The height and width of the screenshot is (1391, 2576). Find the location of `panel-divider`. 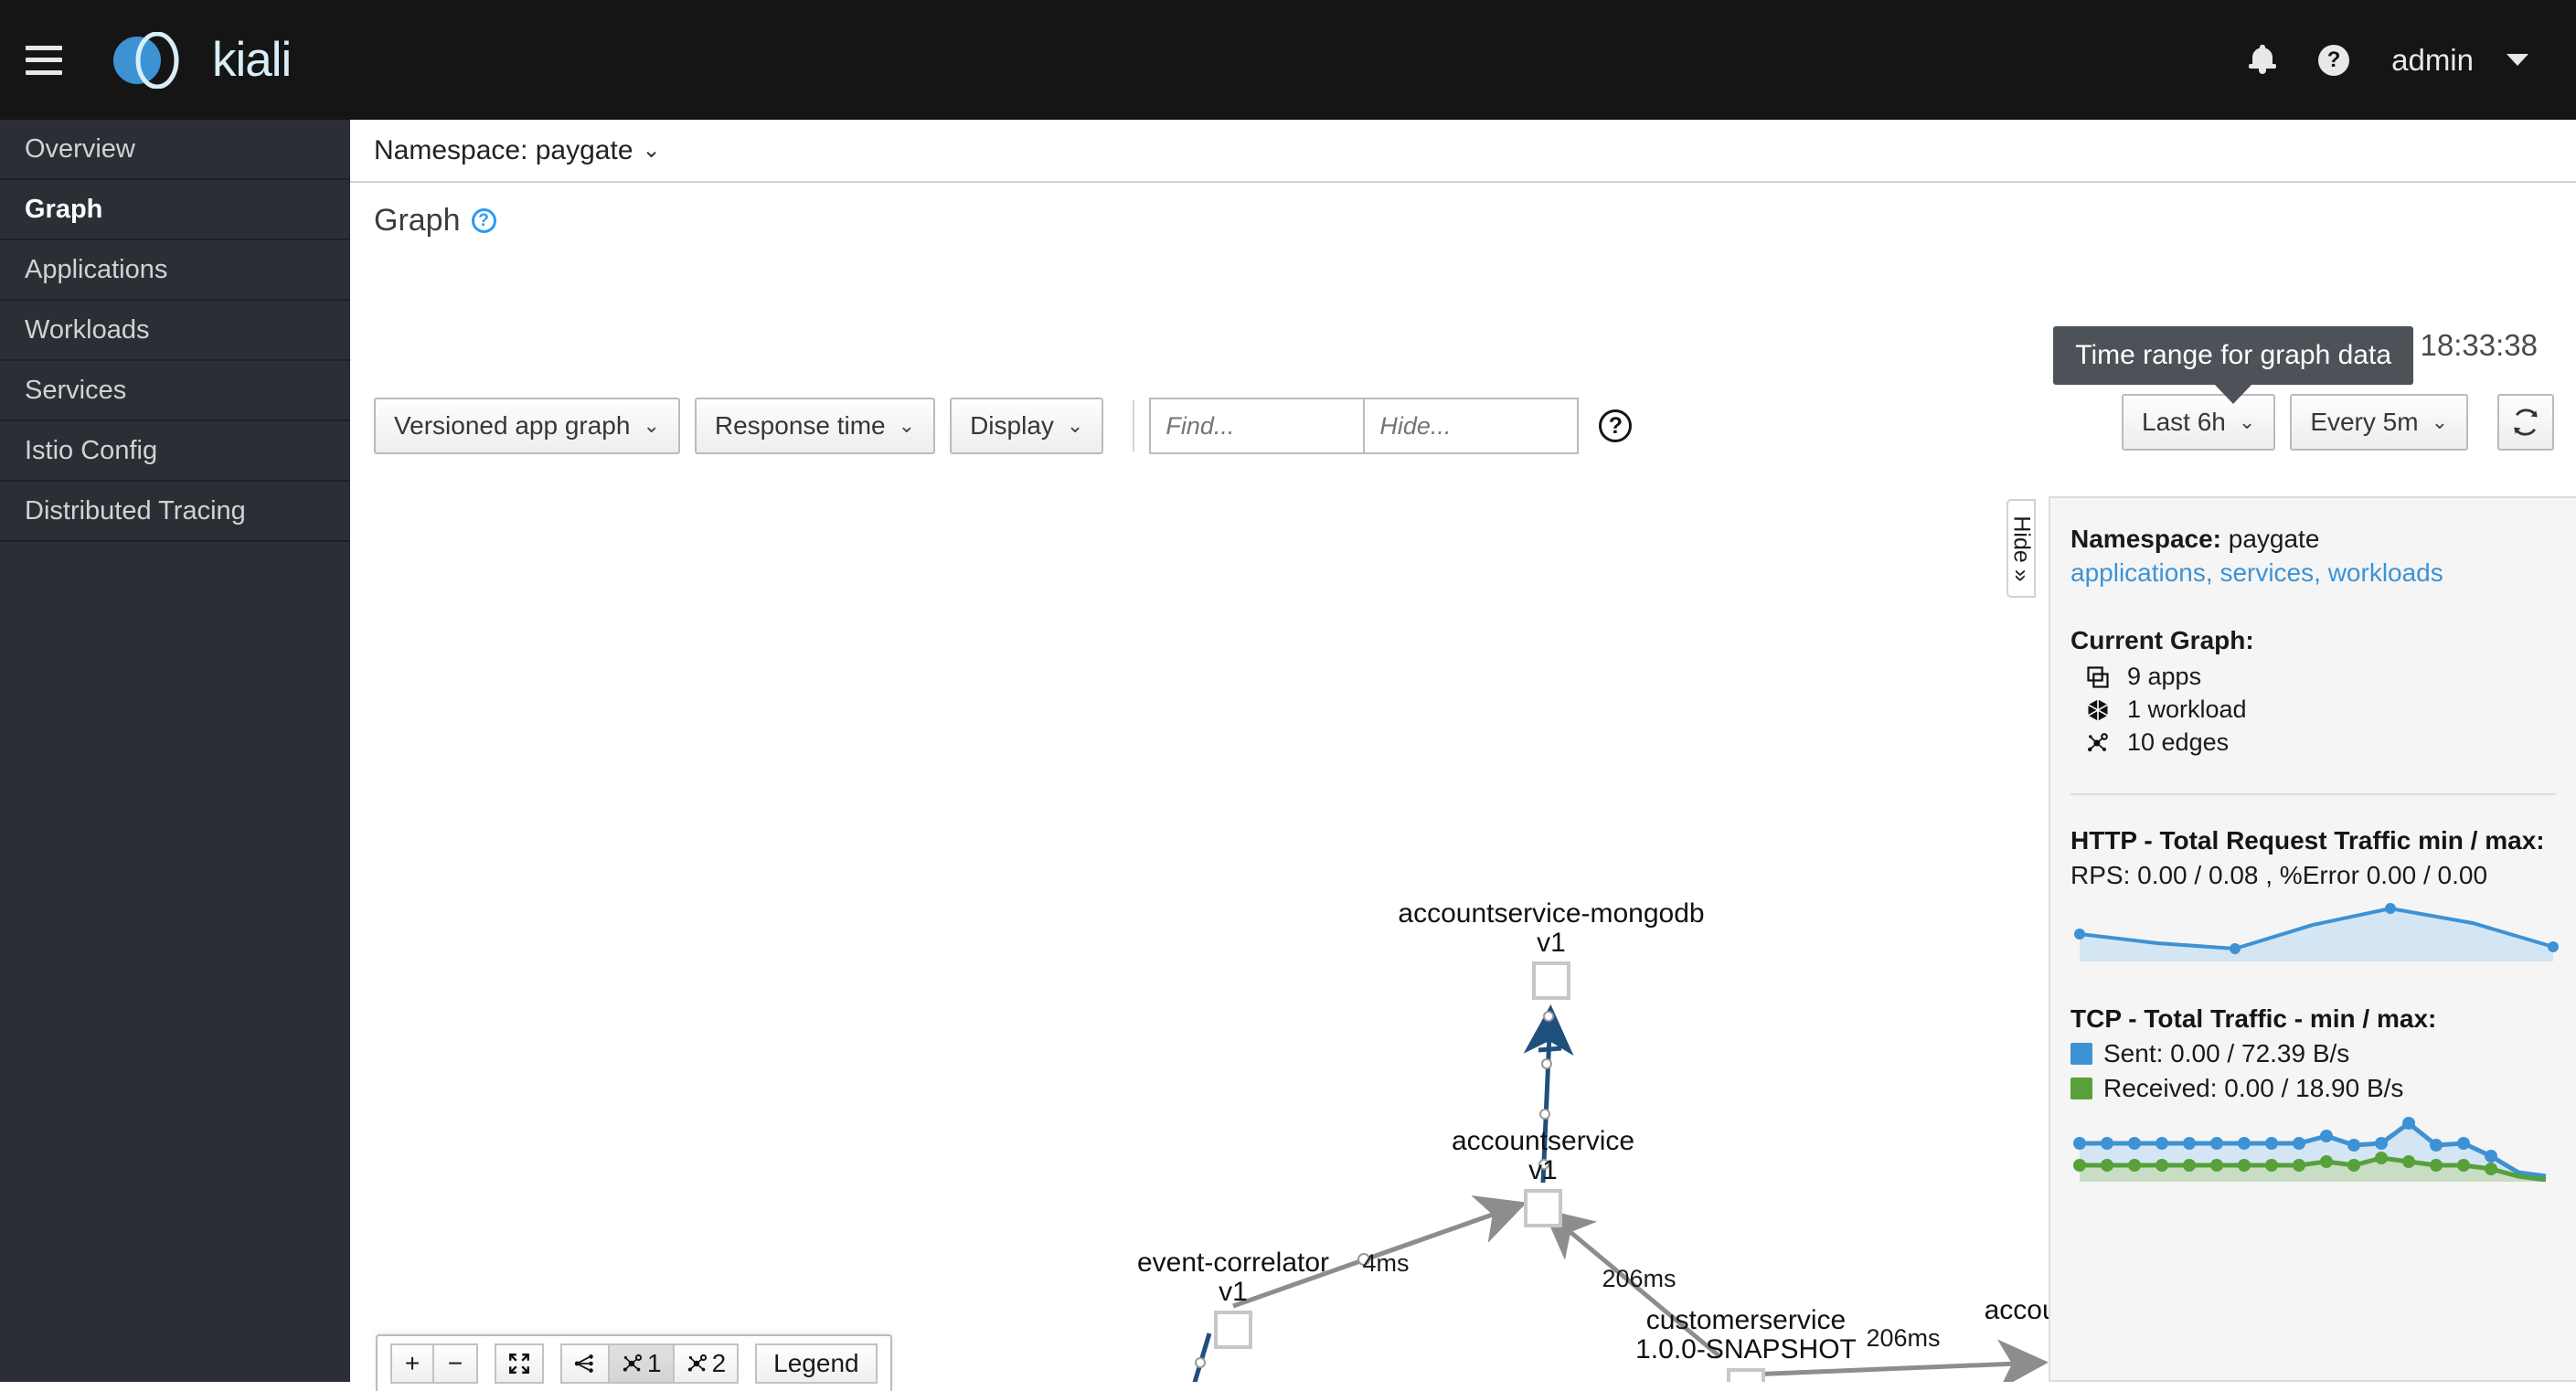

panel-divider is located at coordinates (2313, 794).